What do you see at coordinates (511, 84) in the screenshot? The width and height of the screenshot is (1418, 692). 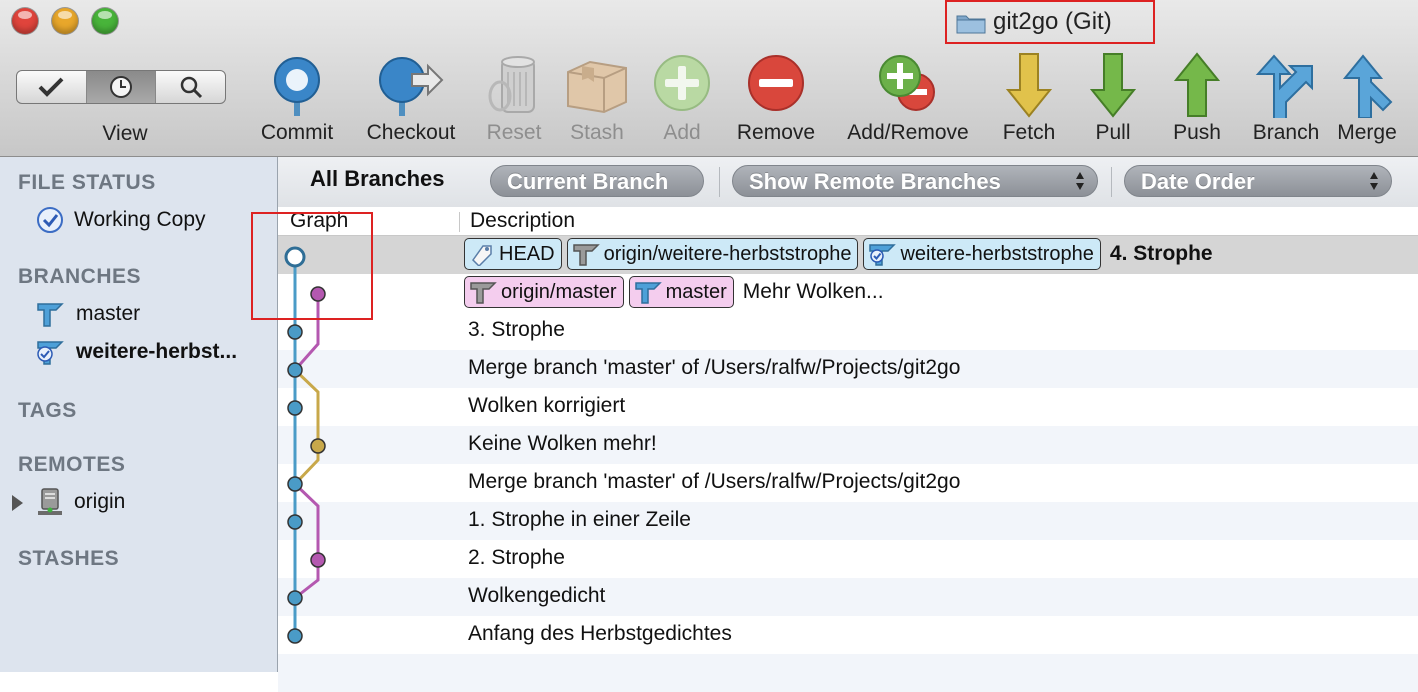 I see `reset-icon` at bounding box center [511, 84].